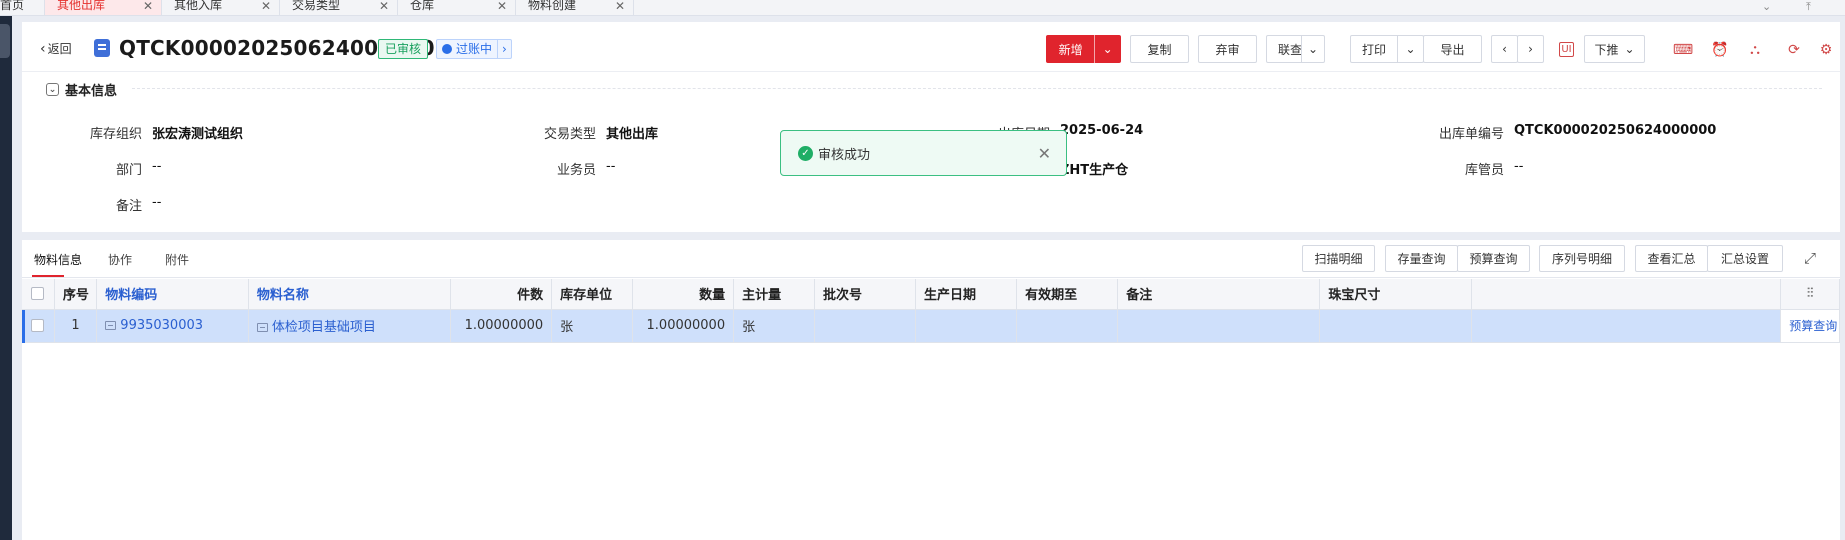 This screenshot has width=1845, height=540. What do you see at coordinates (12, 6) in the screenshot?
I see `tab-label: 首页` at bounding box center [12, 6].